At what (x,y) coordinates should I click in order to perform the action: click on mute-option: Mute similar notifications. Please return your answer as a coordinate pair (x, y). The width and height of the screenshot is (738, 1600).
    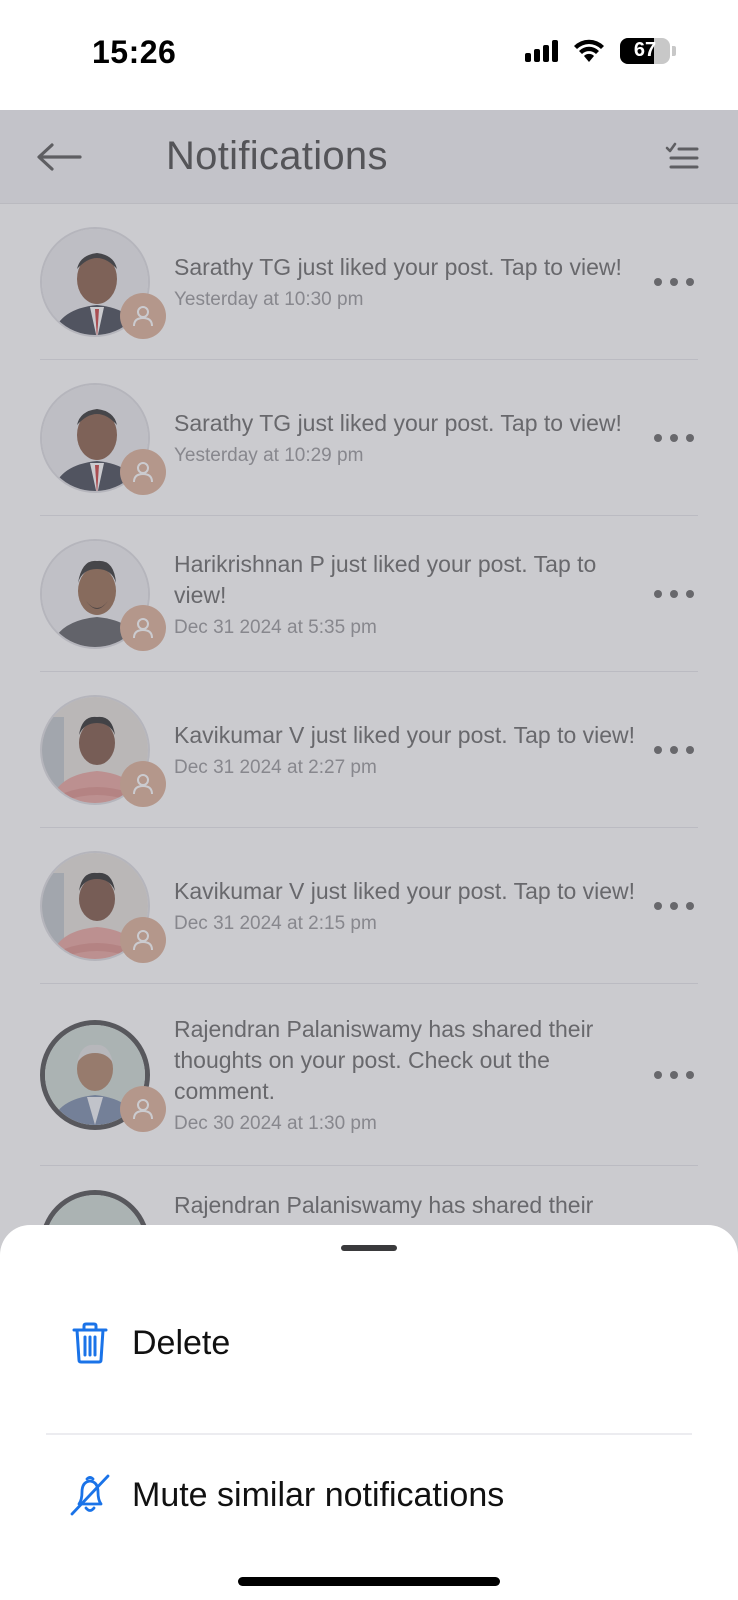
    Looking at the image, I should click on (369, 1495).